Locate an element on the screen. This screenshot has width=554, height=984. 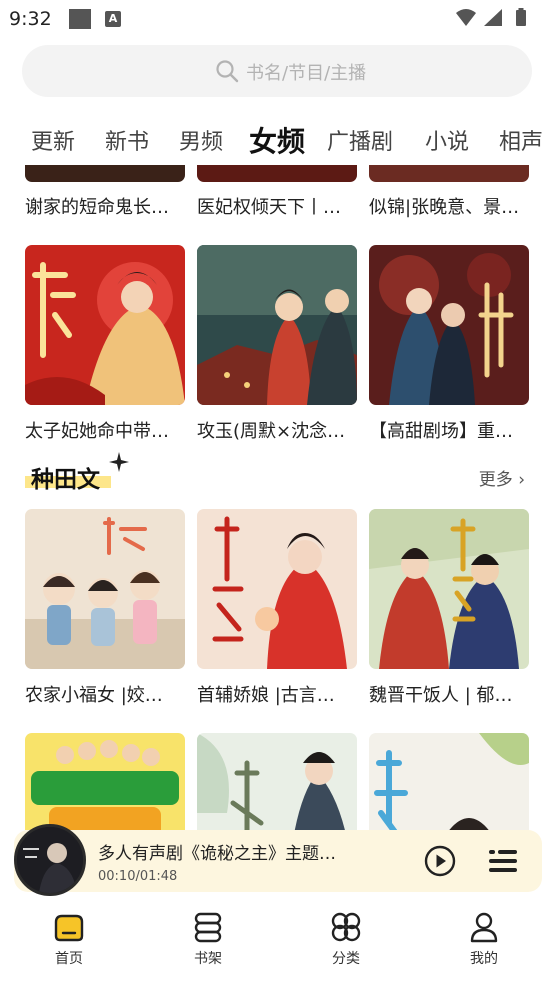
profile-icon is located at coordinates (484, 927).